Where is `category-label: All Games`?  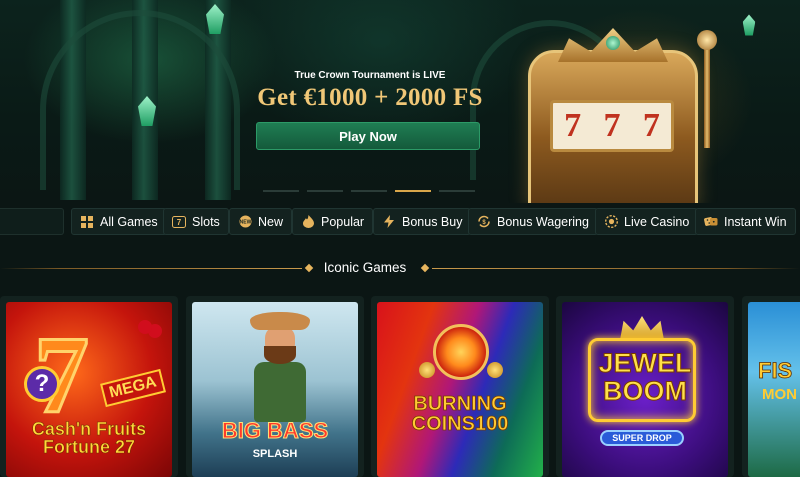 category-label: All Games is located at coordinates (129, 221).